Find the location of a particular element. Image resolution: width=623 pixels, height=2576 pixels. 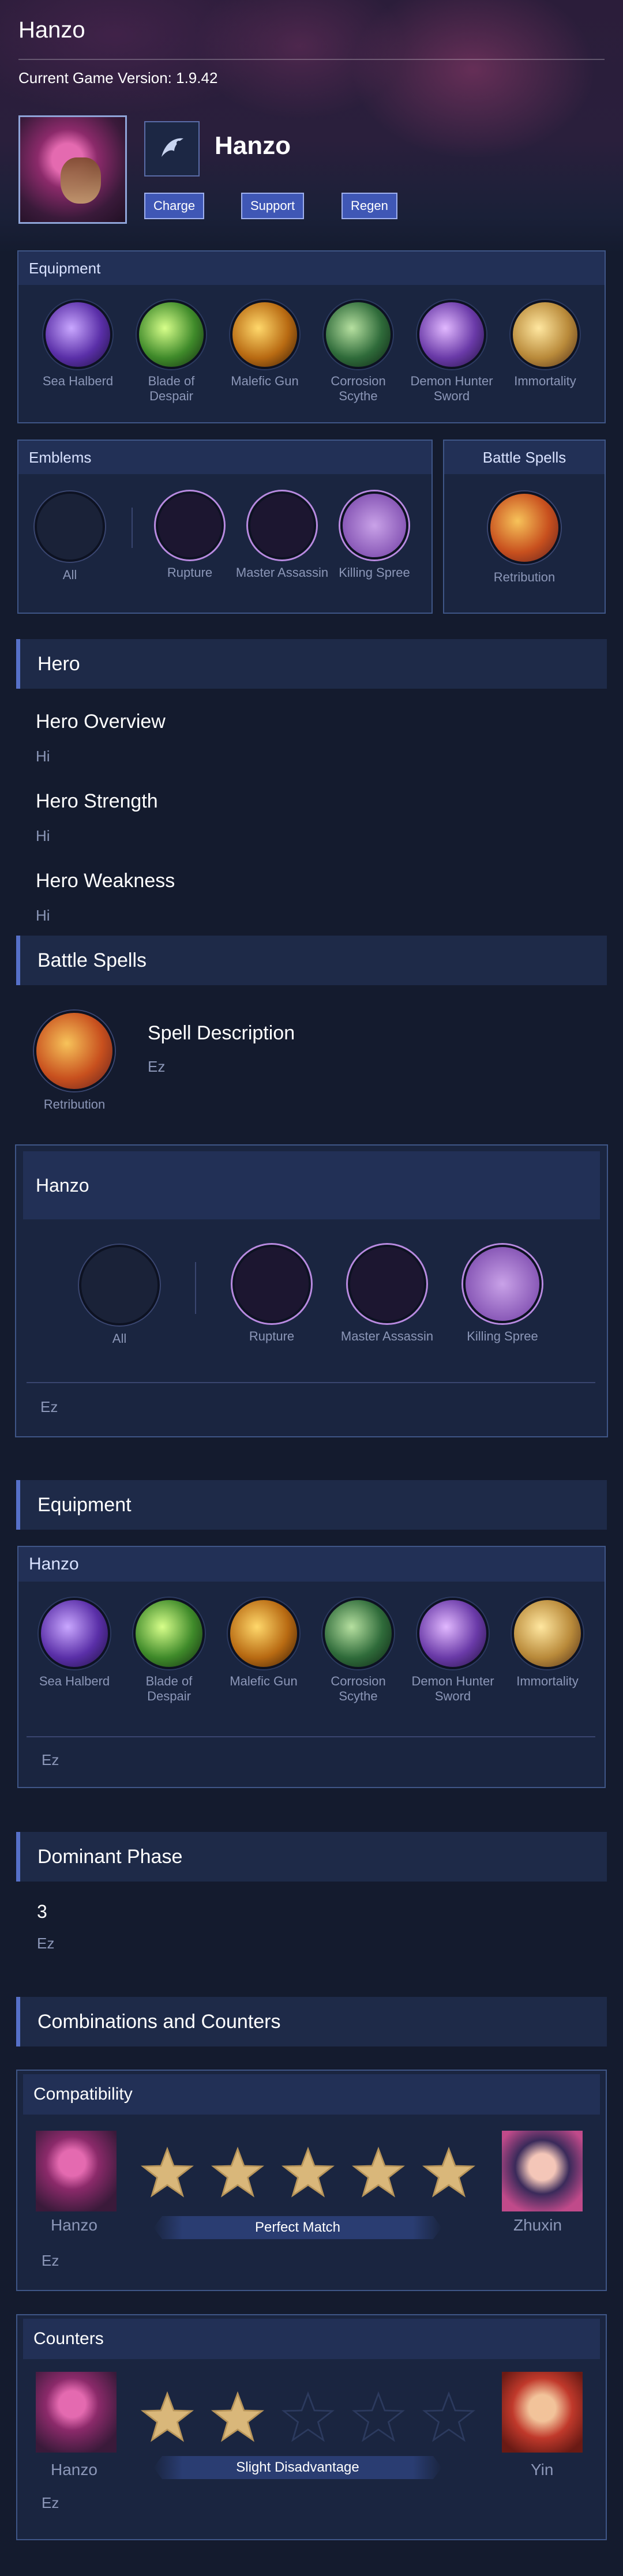

partner-avatar is located at coordinates (542, 2171).